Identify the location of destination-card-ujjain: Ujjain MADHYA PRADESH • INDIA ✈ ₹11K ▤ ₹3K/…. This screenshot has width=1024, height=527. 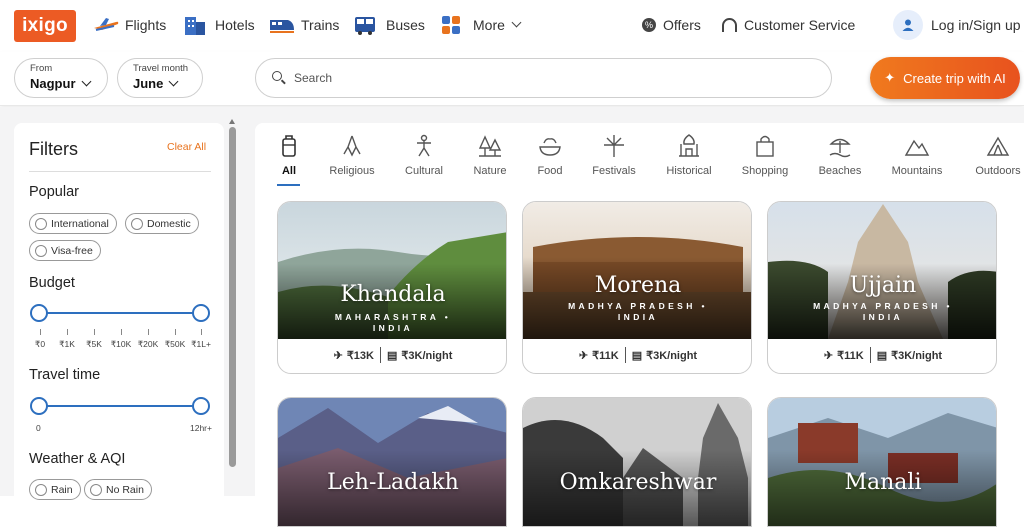
(882, 287).